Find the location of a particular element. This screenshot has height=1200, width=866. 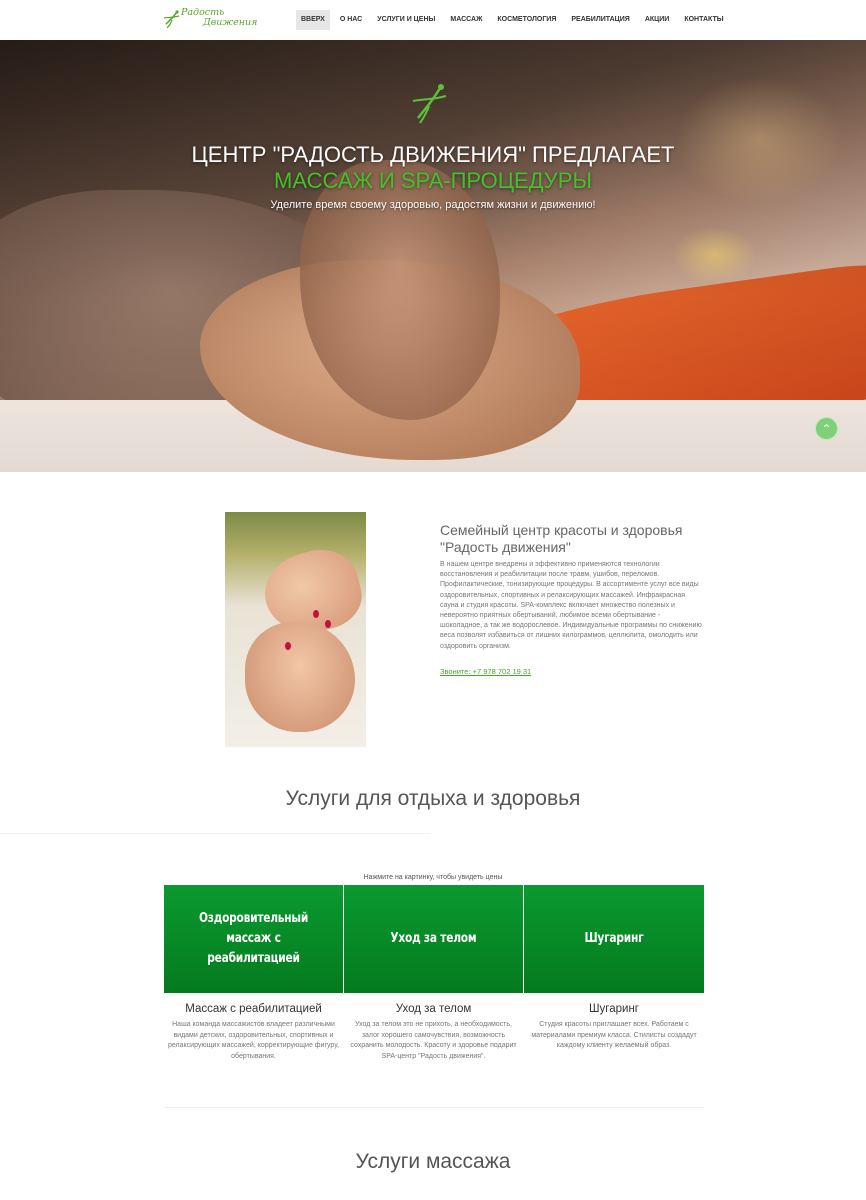

service-card-image: Оздоровительный массаж с реабилитацией is located at coordinates (253, 939).